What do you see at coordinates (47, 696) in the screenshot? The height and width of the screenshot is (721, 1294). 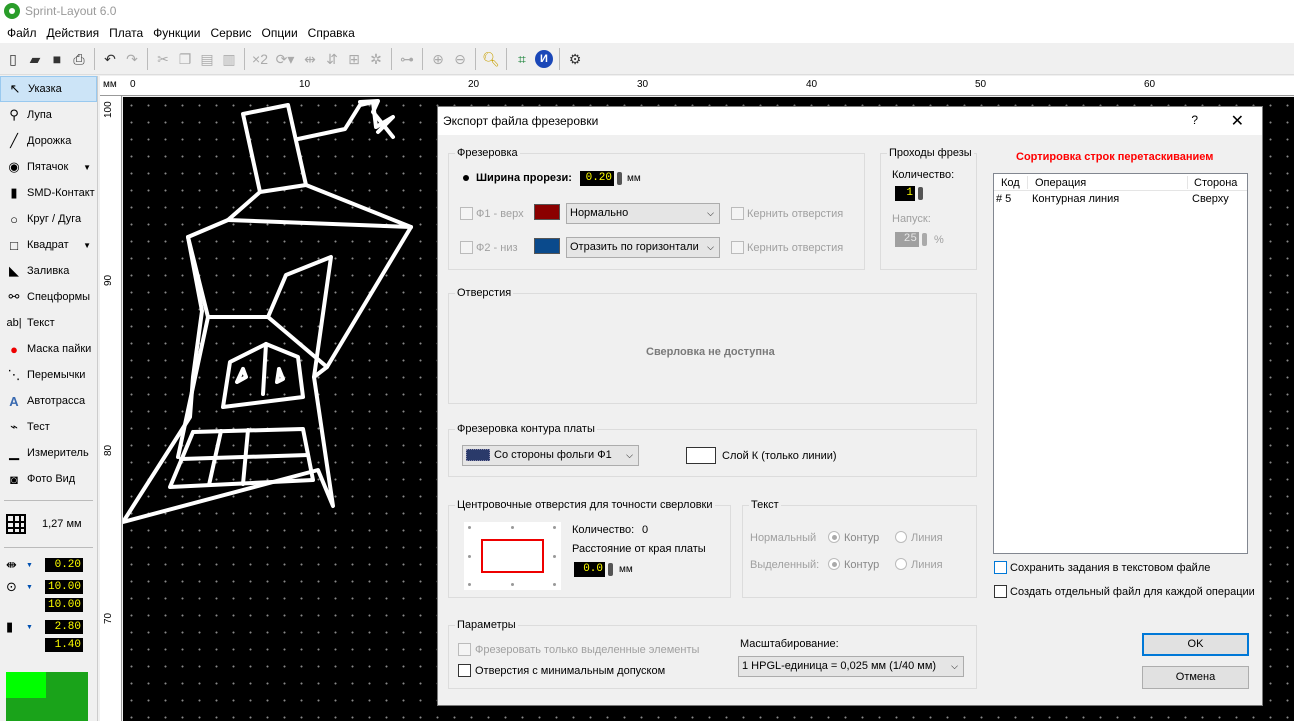 I see `layer-color-preview` at bounding box center [47, 696].